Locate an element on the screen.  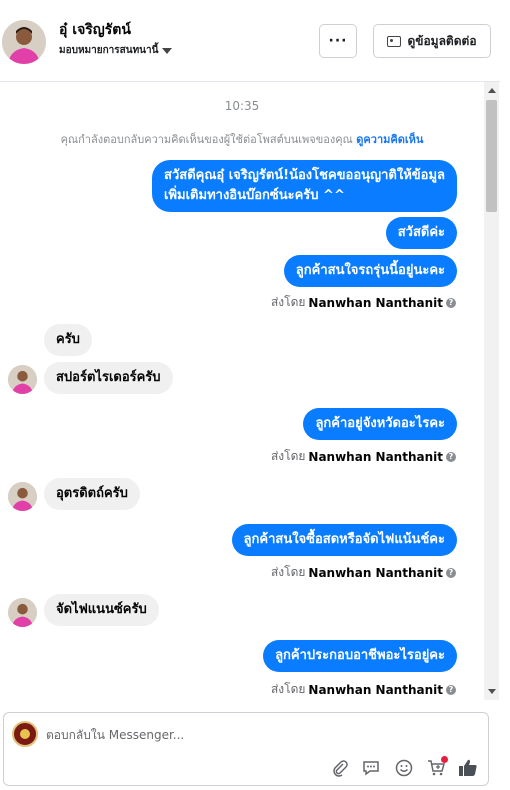
outgoing-message: ลูกค้าสนใจซื้อสดหรือจัดไฟแน้นช์คะ is located at coordinates (344, 540).